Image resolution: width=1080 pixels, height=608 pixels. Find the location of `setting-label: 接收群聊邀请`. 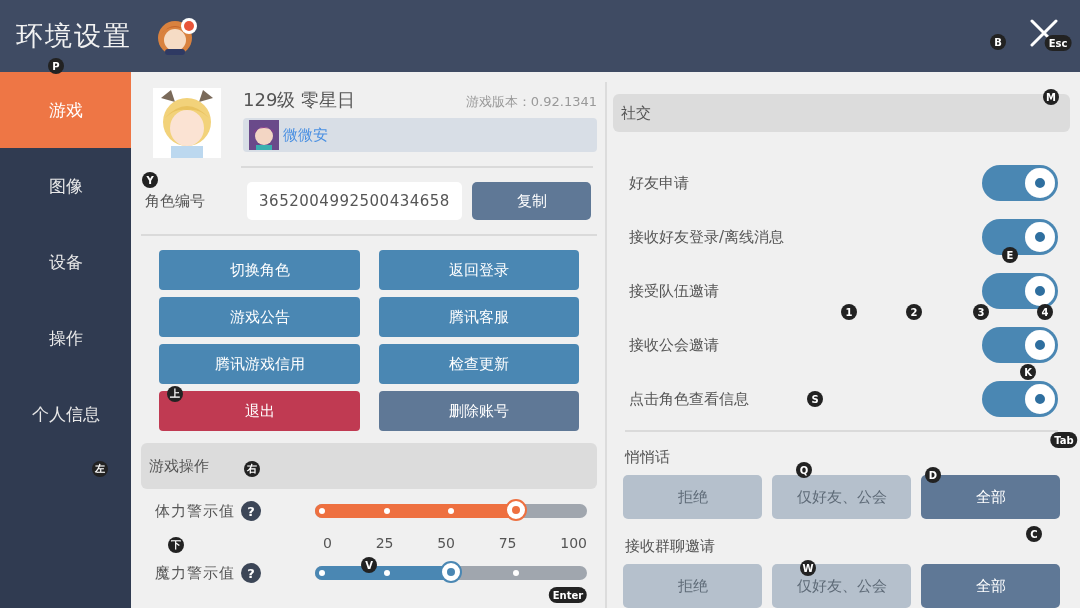

setting-label: 接收群聊邀请 is located at coordinates (670, 546).